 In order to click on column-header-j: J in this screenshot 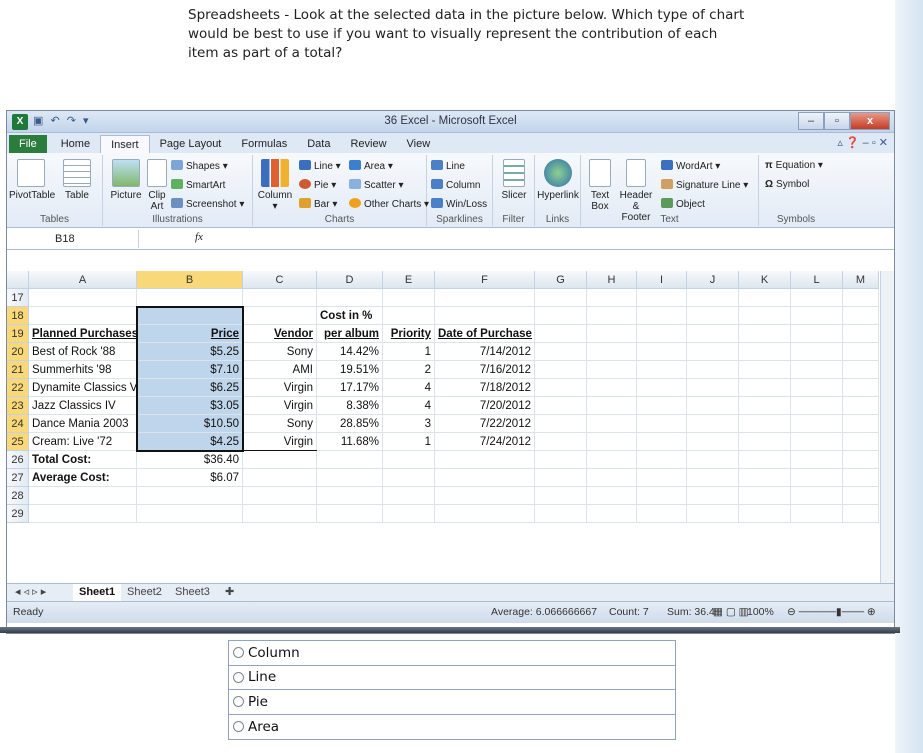, I will do `click(713, 280)`.